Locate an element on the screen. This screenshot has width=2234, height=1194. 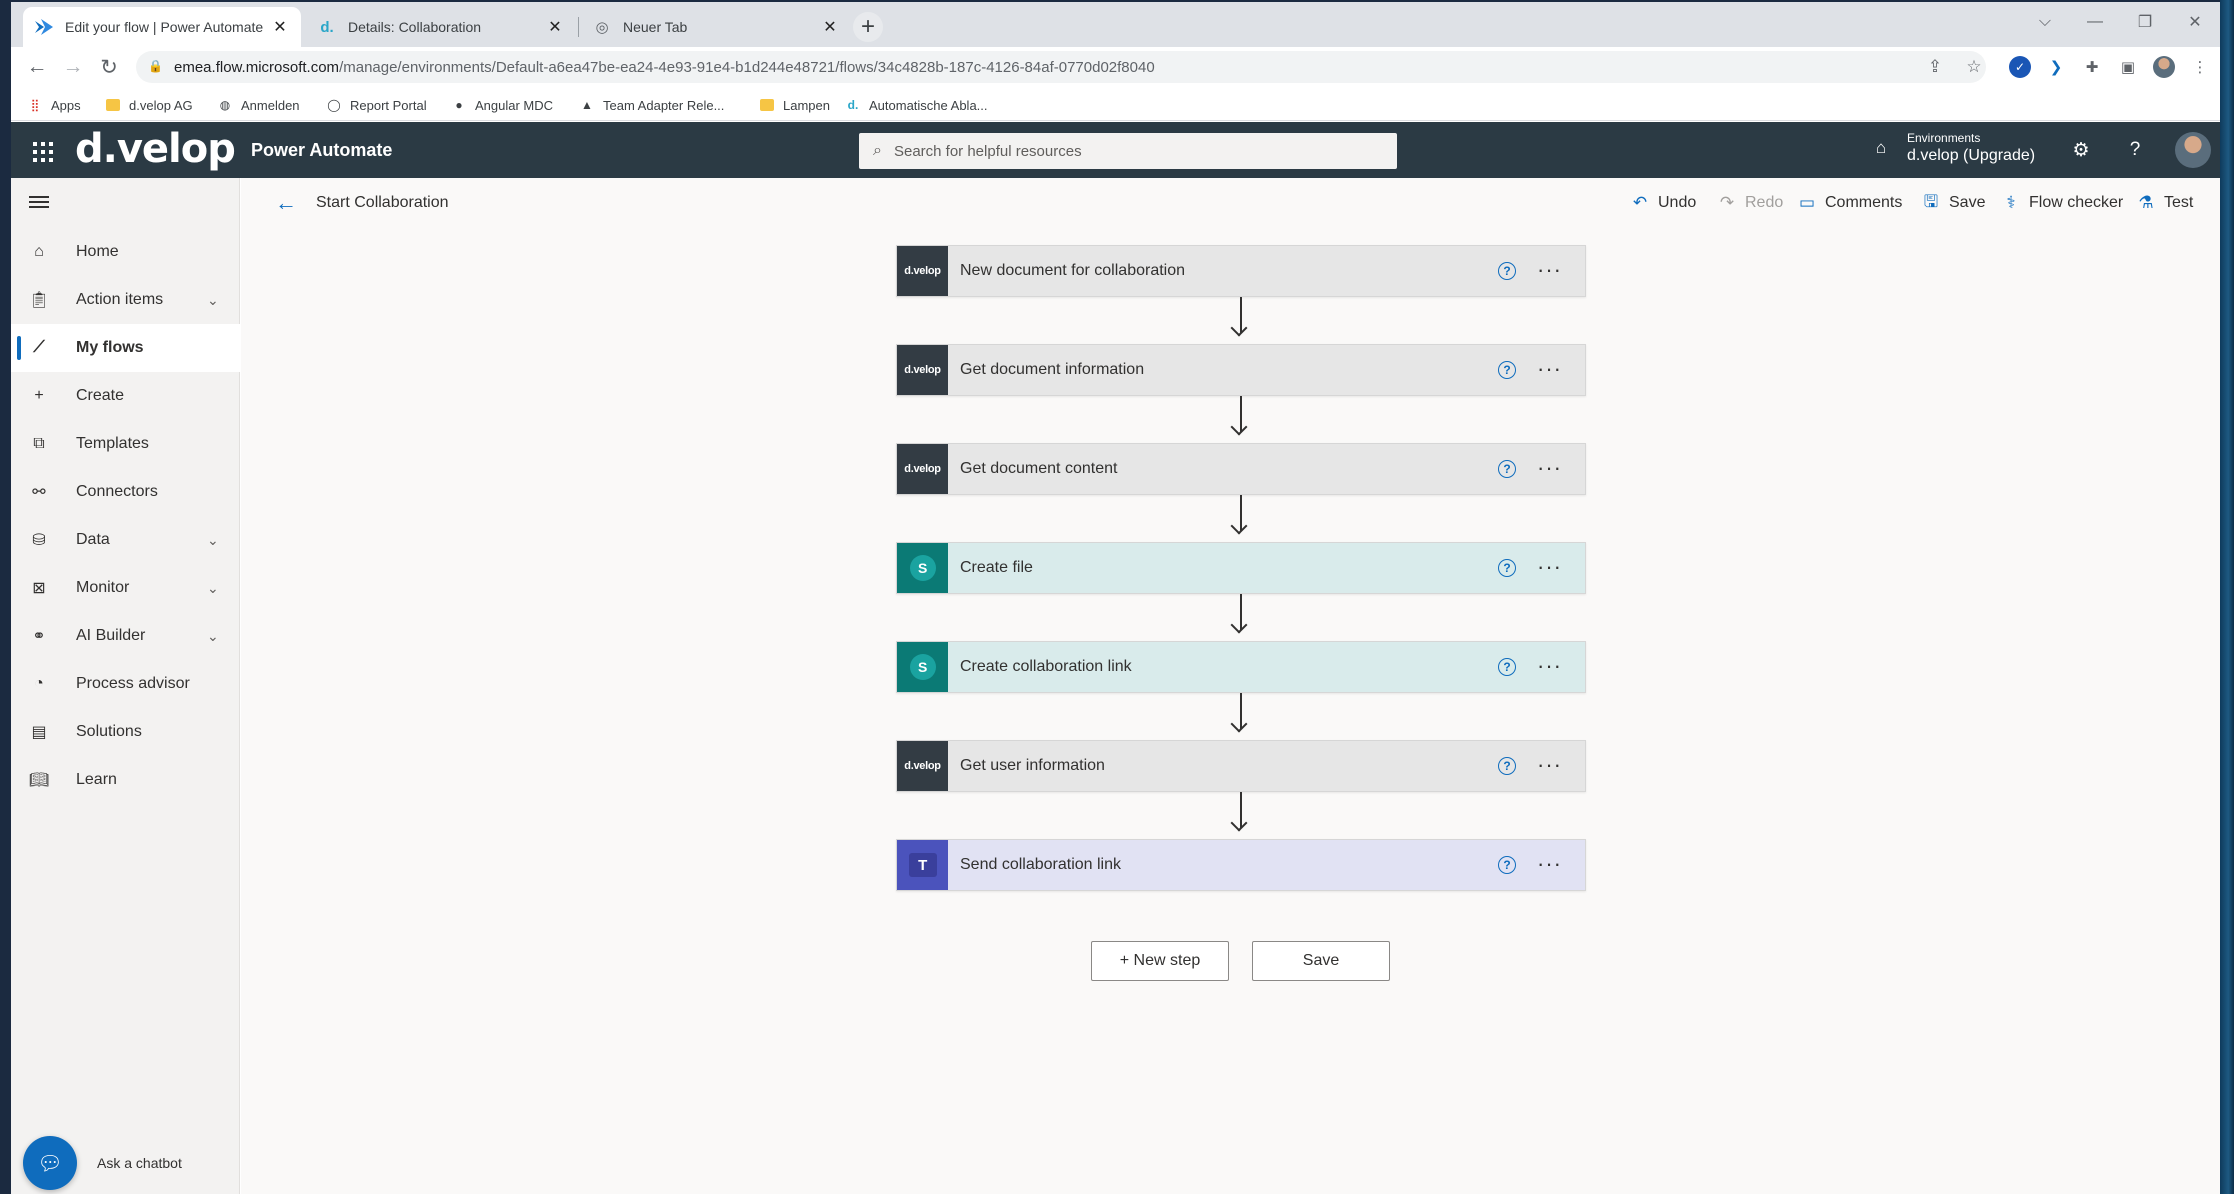
flow-checker-button: ⚕ Flow checker is located at coordinates (2062, 203).